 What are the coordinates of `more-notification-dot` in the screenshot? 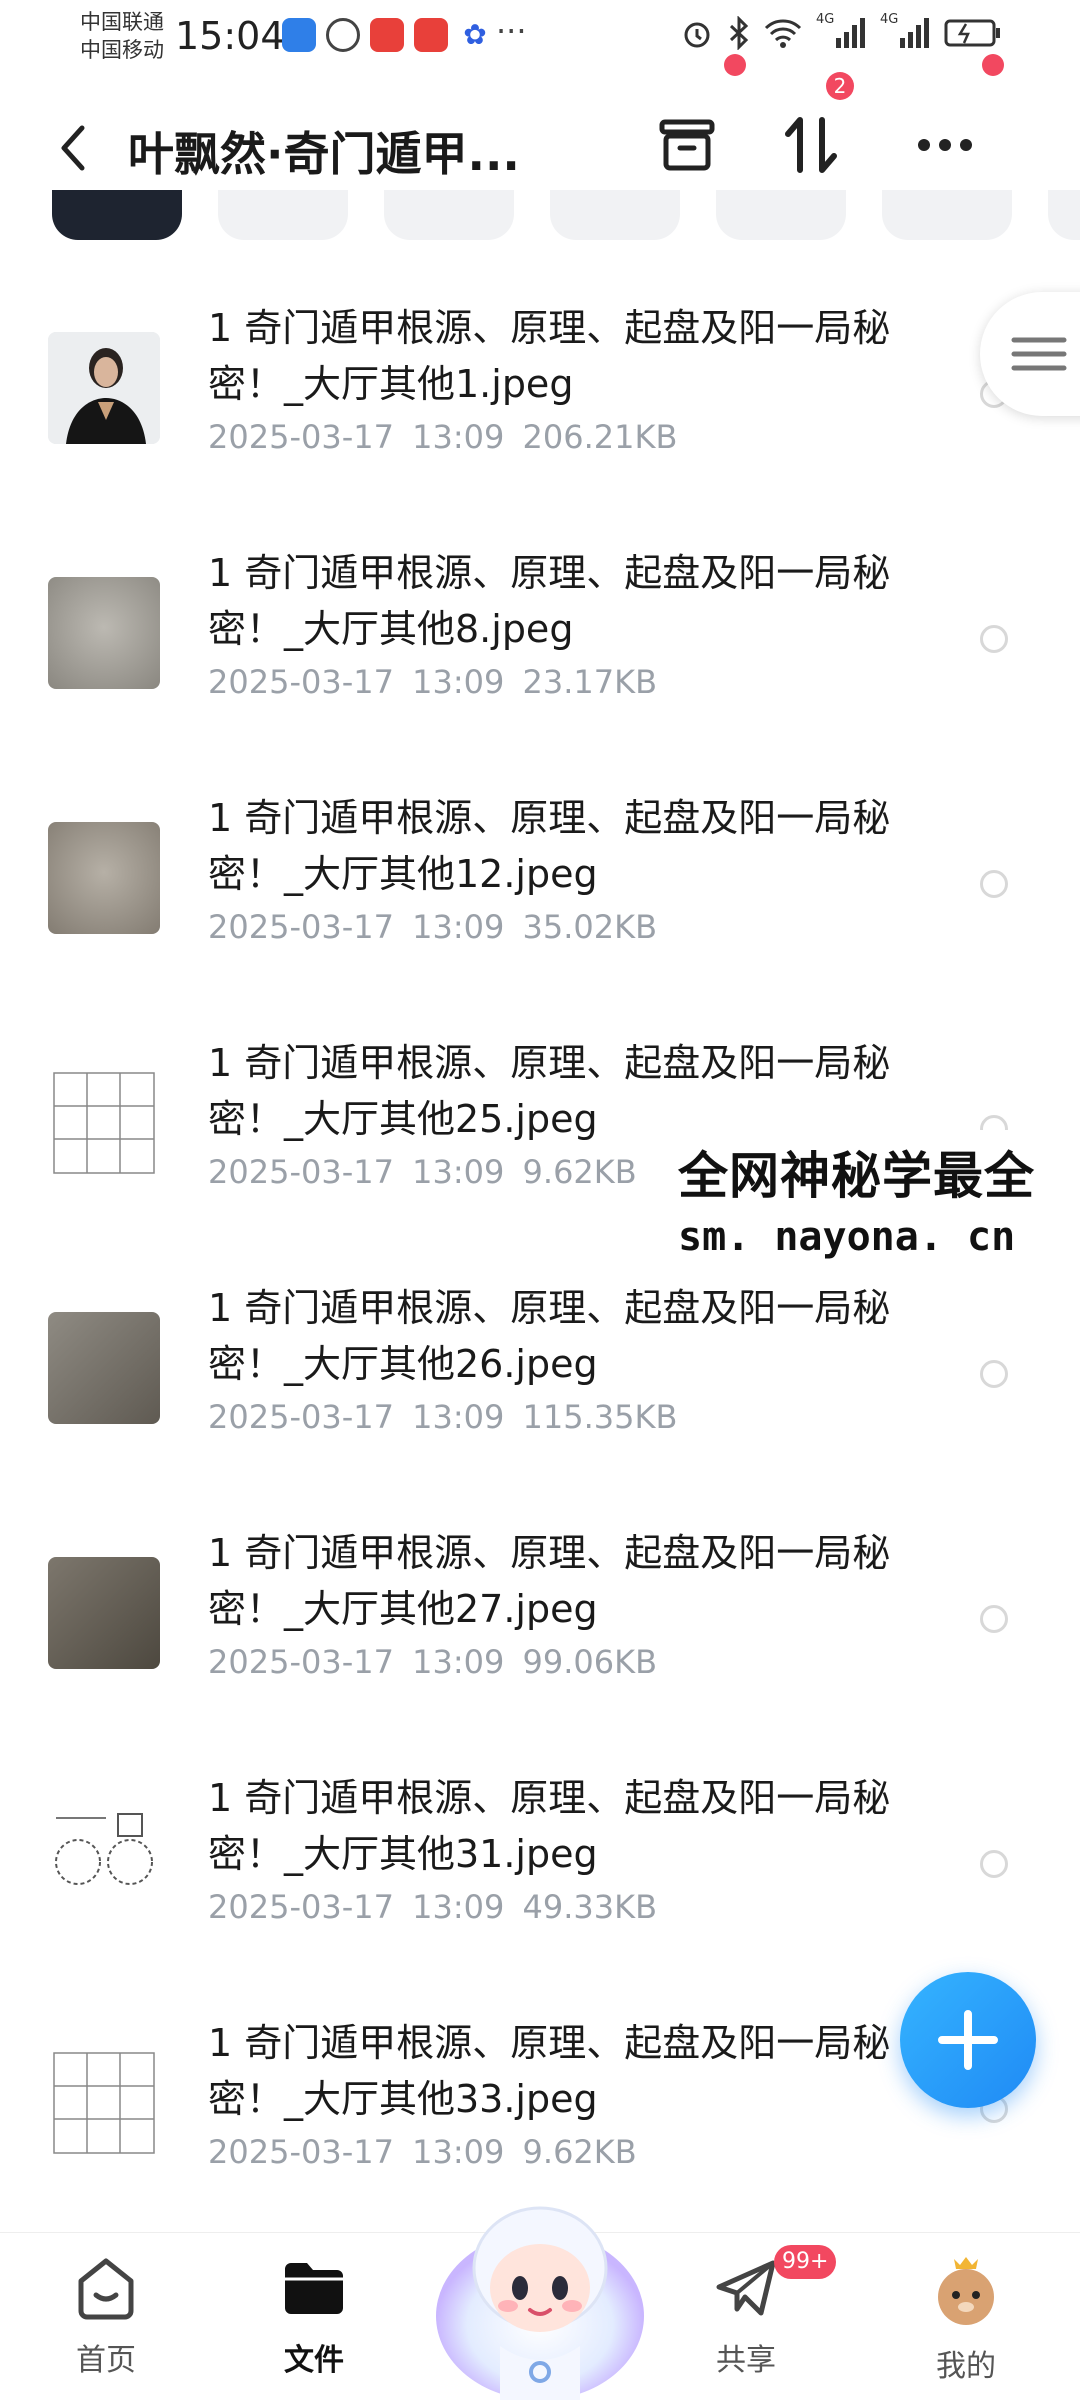 It's located at (993, 65).